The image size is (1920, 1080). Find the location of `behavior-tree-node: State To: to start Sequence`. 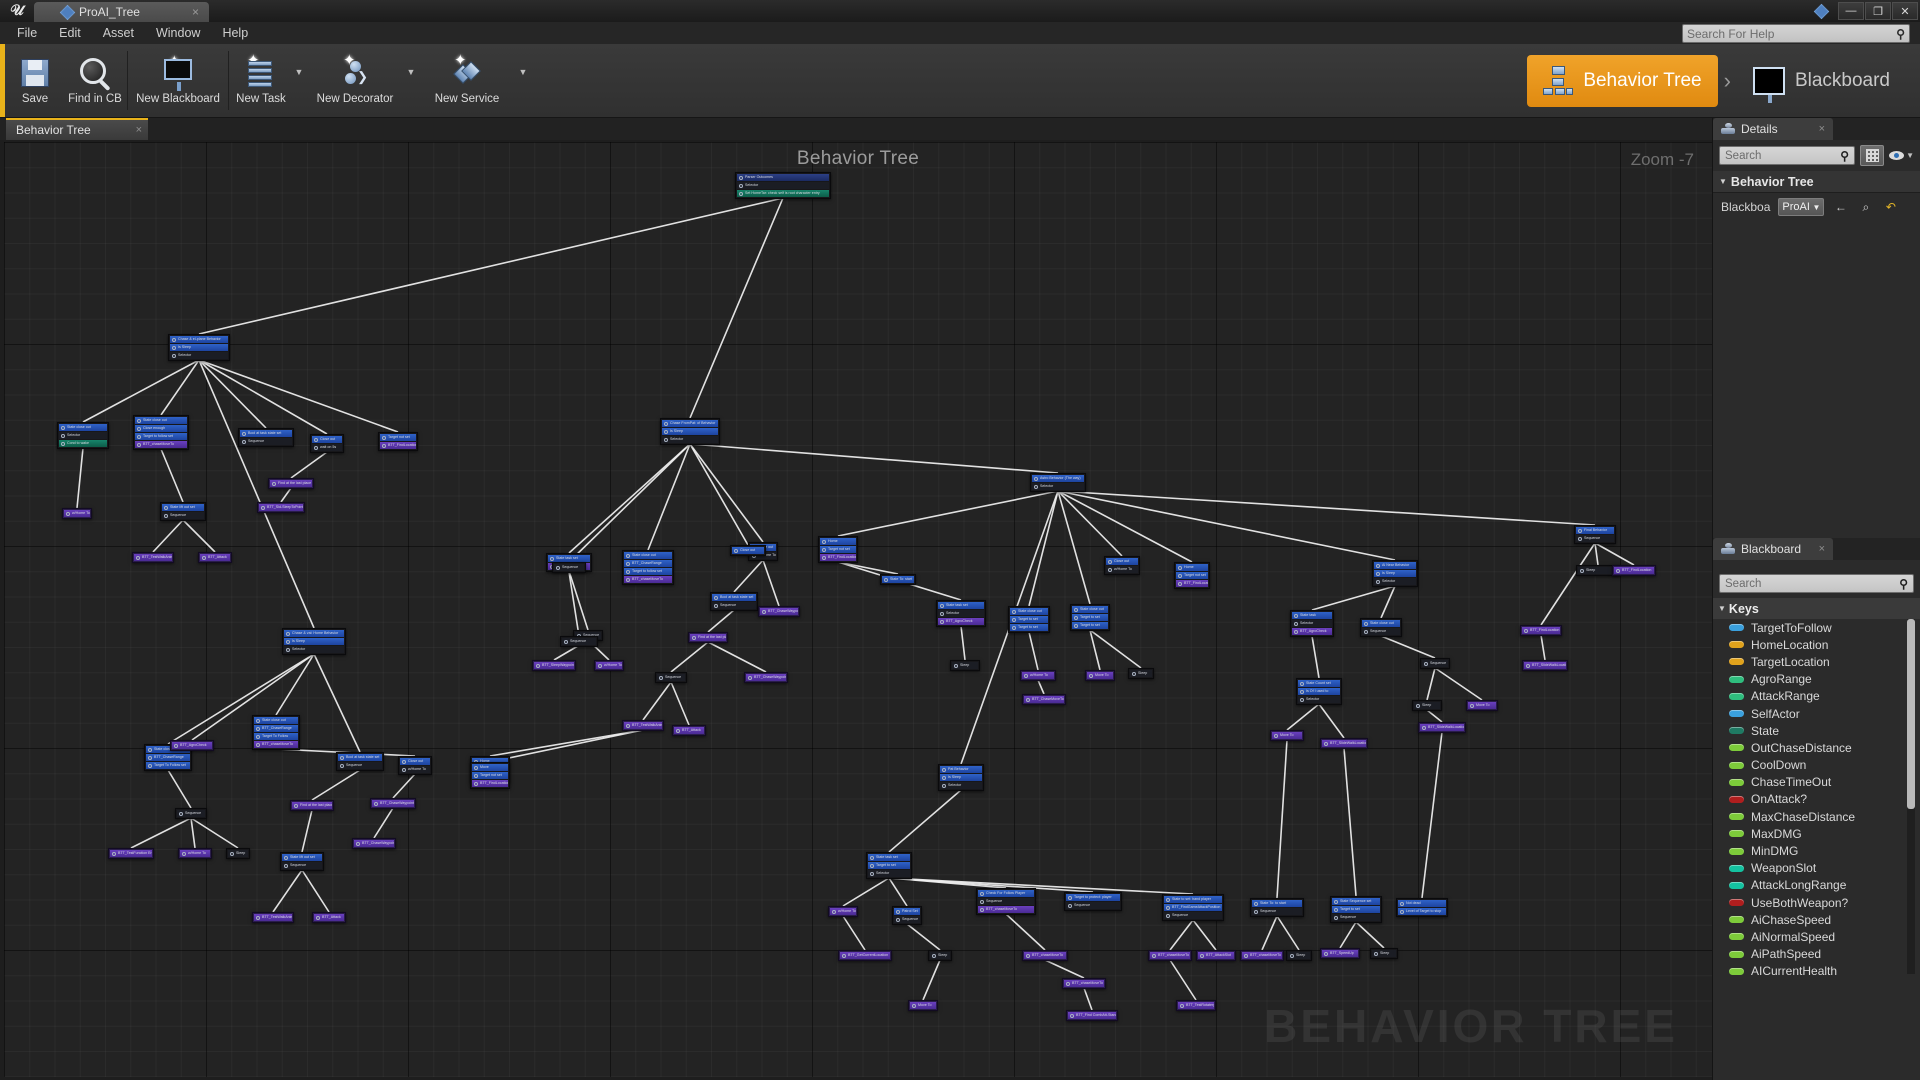

behavior-tree-node: State To: to start Sequence is located at coordinates (1277, 907).